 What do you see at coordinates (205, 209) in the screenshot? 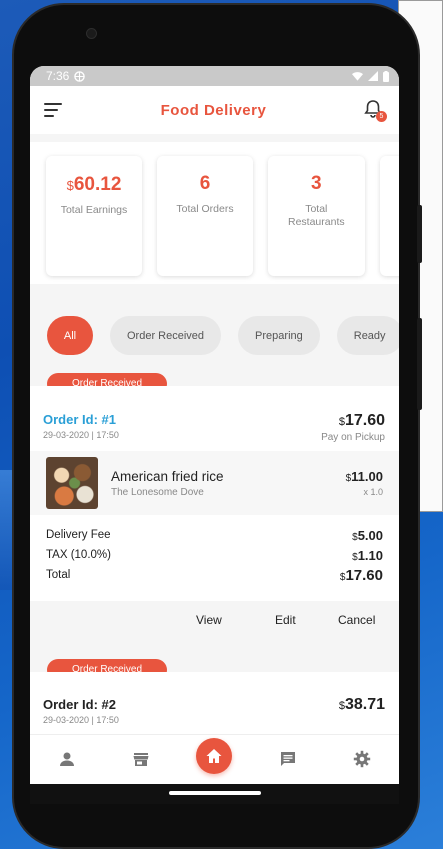
I see `stat-label: Total Orders` at bounding box center [205, 209].